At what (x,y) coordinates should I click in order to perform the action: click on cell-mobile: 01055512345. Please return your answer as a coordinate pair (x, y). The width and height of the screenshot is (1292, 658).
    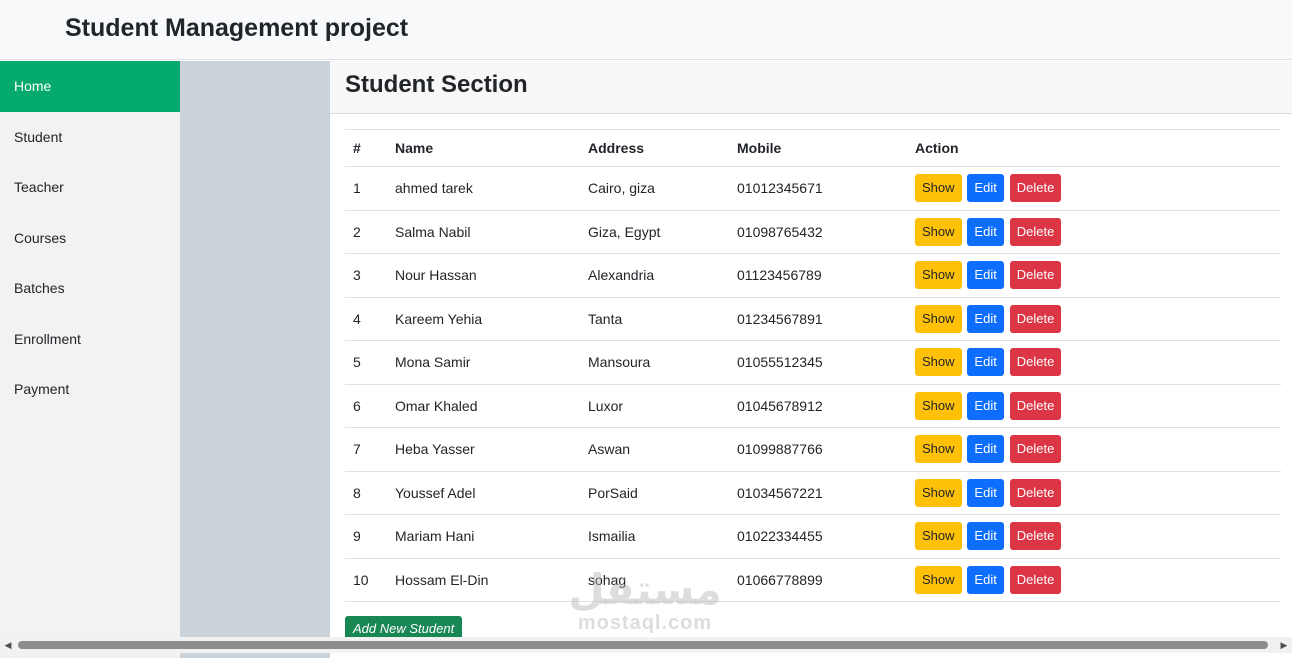
    Looking at the image, I should click on (818, 362).